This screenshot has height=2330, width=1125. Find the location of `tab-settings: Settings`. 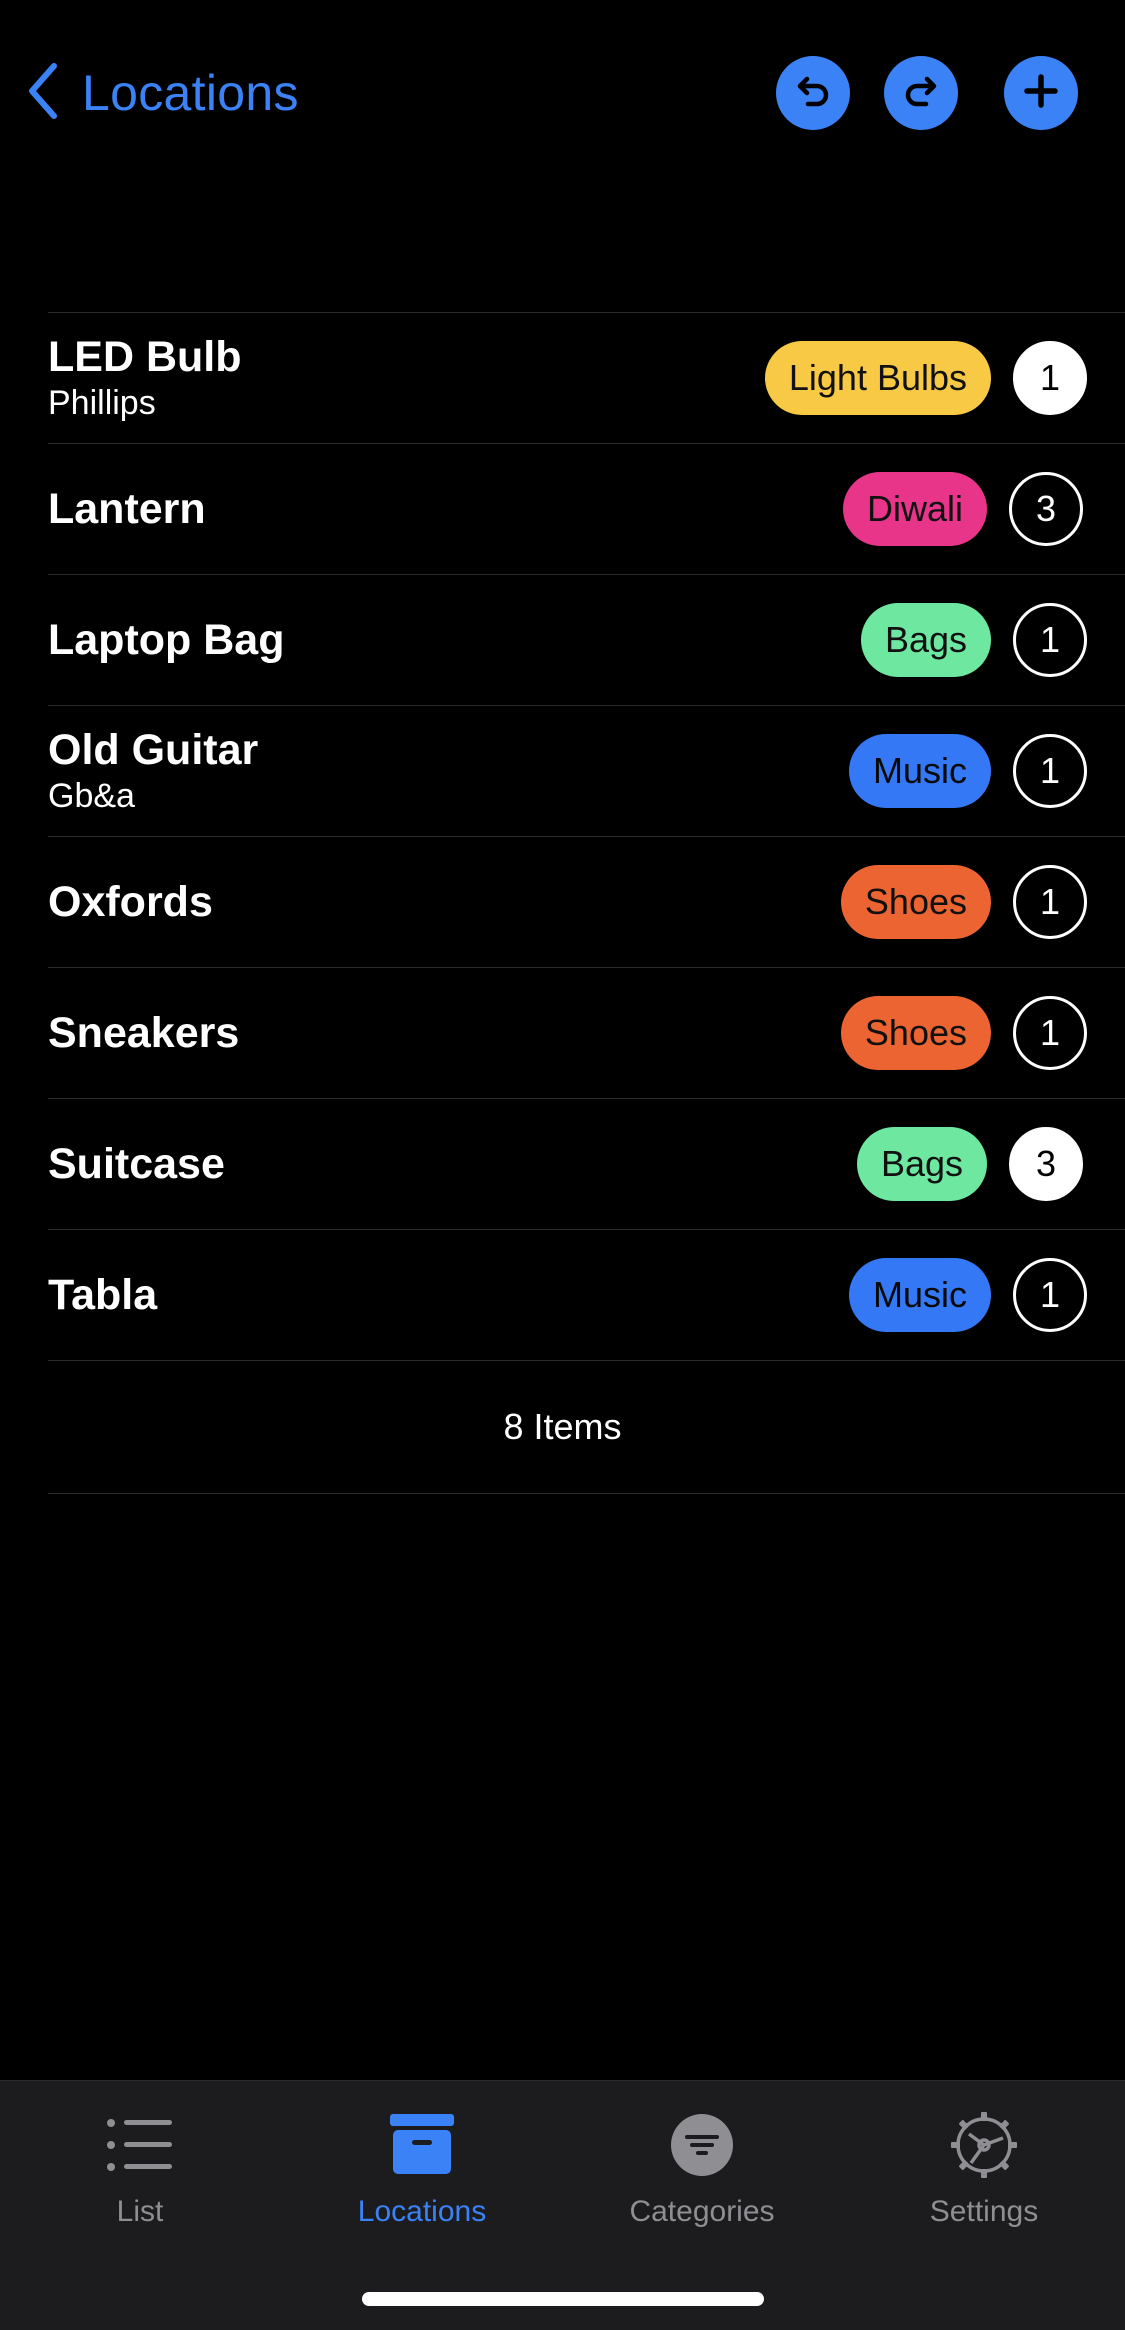

tab-settings: Settings is located at coordinates (984, 2169).